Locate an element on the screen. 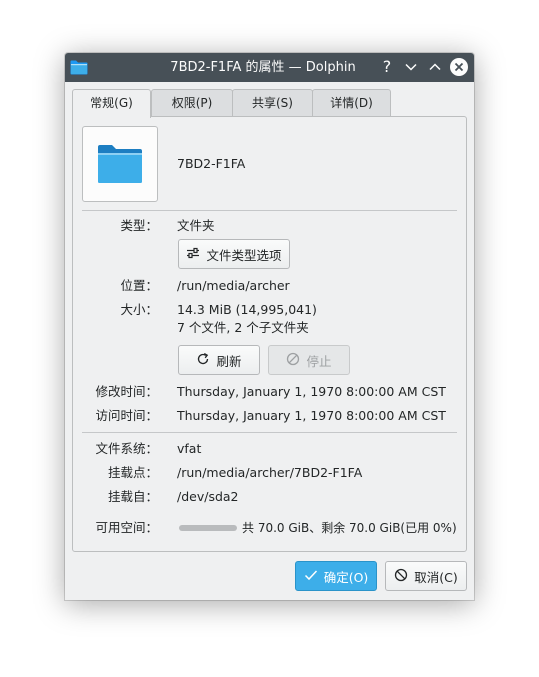 The width and height of the screenshot is (539, 677). modified-value: Thursday, January 1, 1970 8:00:00 AM CST is located at coordinates (311, 391).